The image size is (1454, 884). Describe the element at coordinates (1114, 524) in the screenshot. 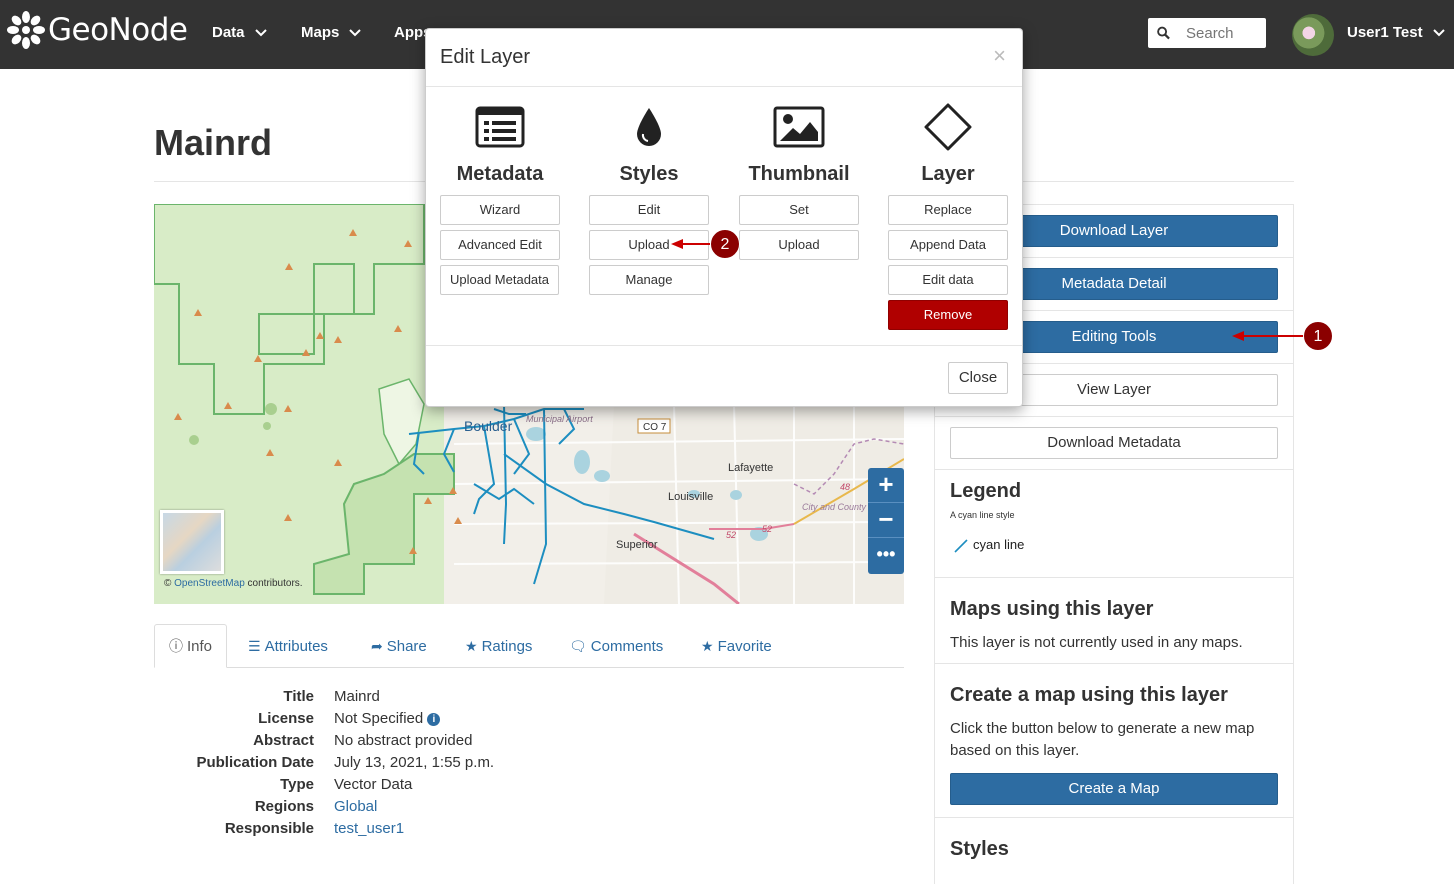

I see `sidebar-legend: Legend A cyan line style cyan line` at that location.